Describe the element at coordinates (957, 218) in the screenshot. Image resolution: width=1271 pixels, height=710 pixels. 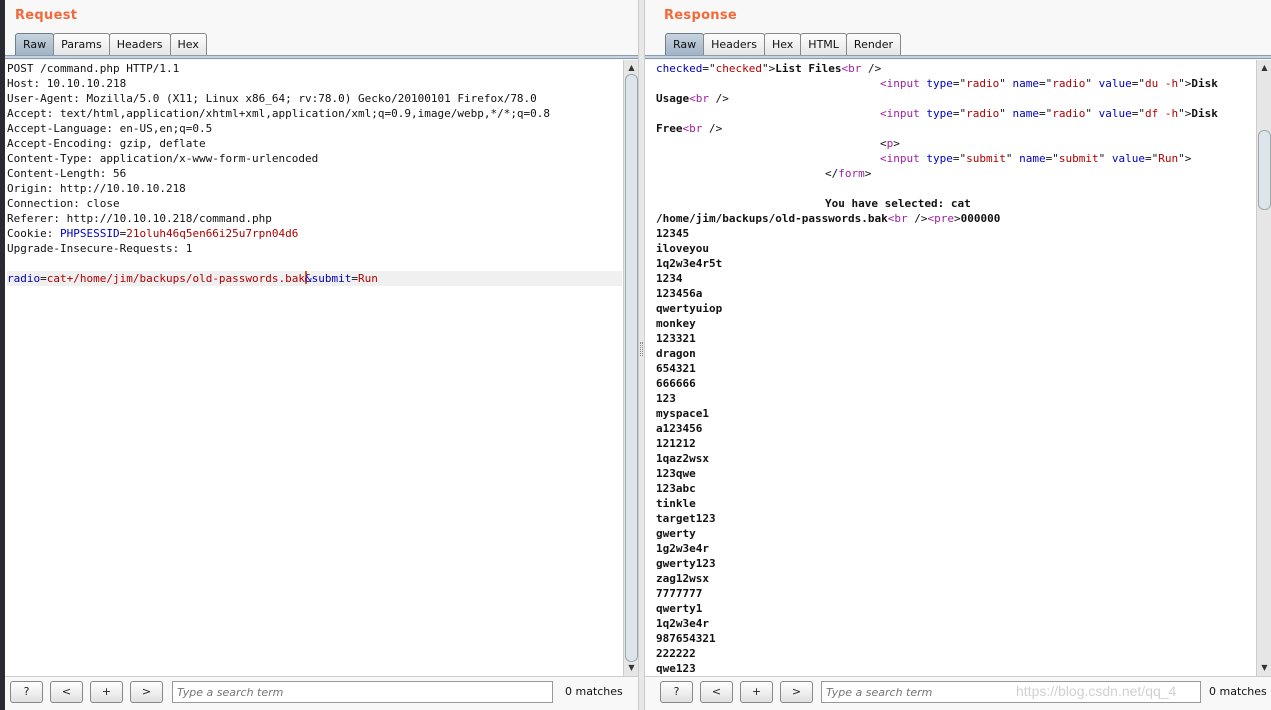
I see `code-token: >` at that location.